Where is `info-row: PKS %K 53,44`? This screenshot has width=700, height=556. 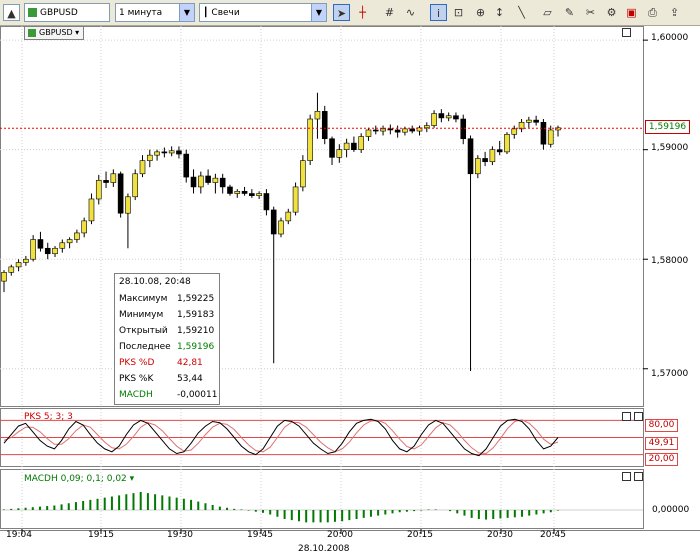 info-row: PKS %K 53,44 is located at coordinates (161, 379).